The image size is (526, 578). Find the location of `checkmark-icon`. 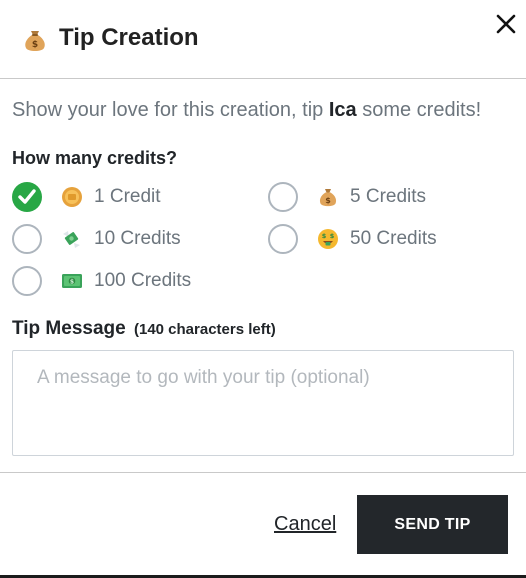

checkmark-icon is located at coordinates (27, 196).